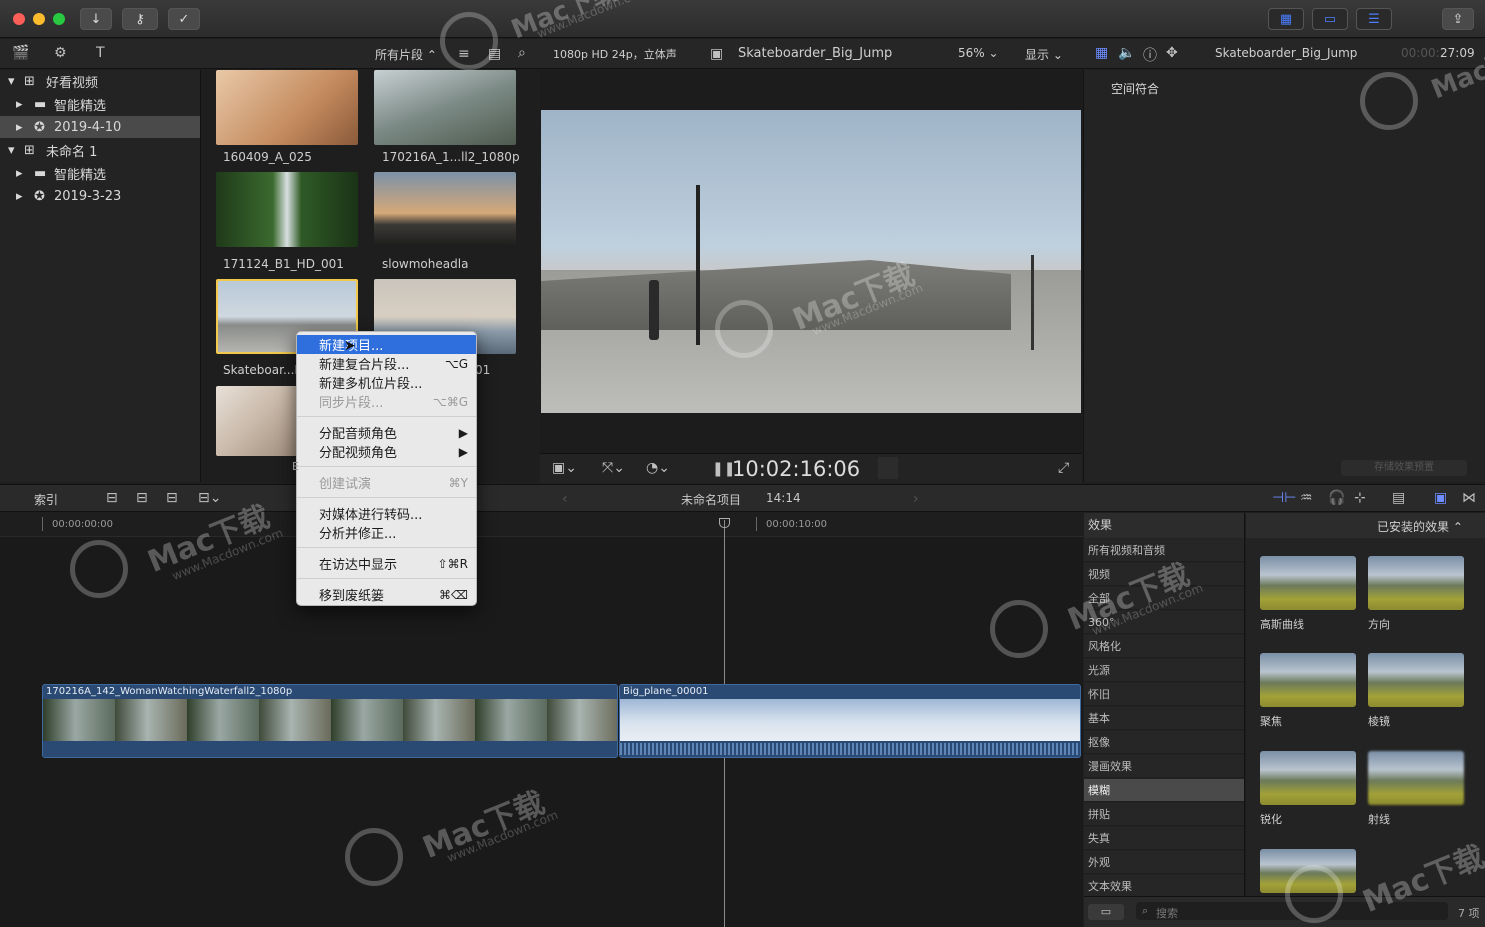 The width and height of the screenshot is (1485, 927). What do you see at coordinates (1063, 468) in the screenshot?
I see `fullscreen-icon: ⤢` at bounding box center [1063, 468].